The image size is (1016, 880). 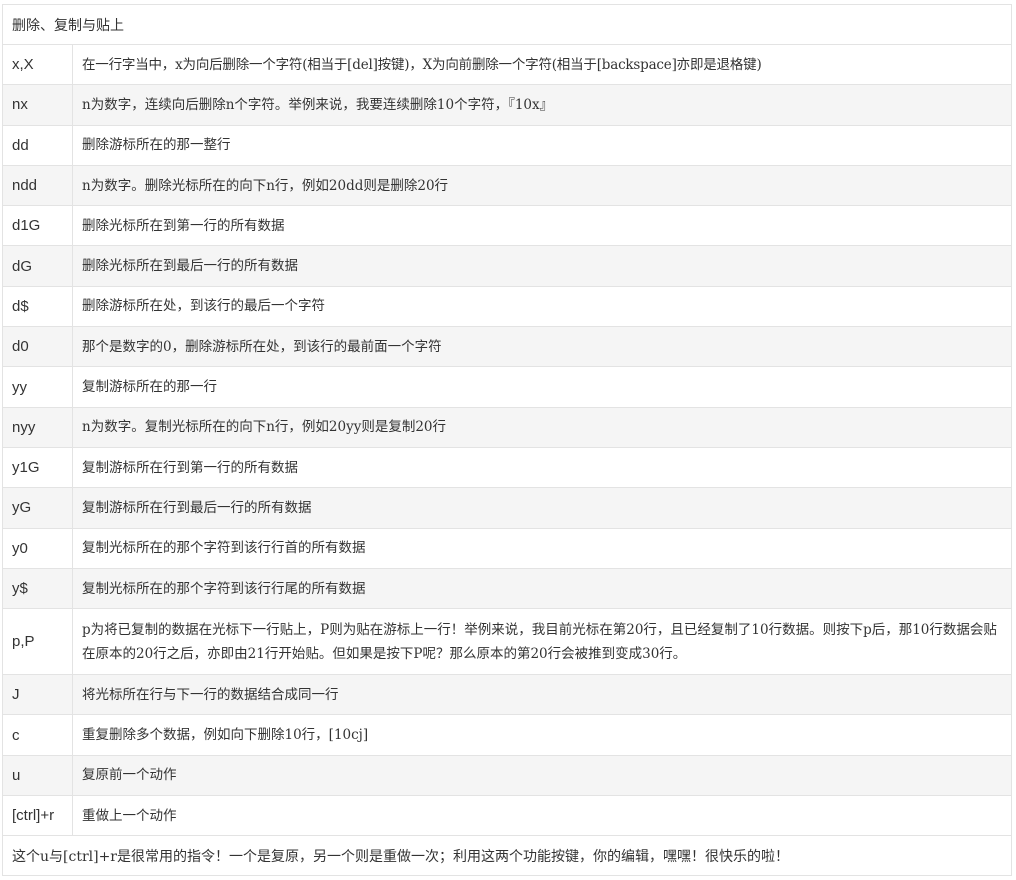 I want to click on description-cell: 复制游标所在的那一行, so click(x=542, y=387).